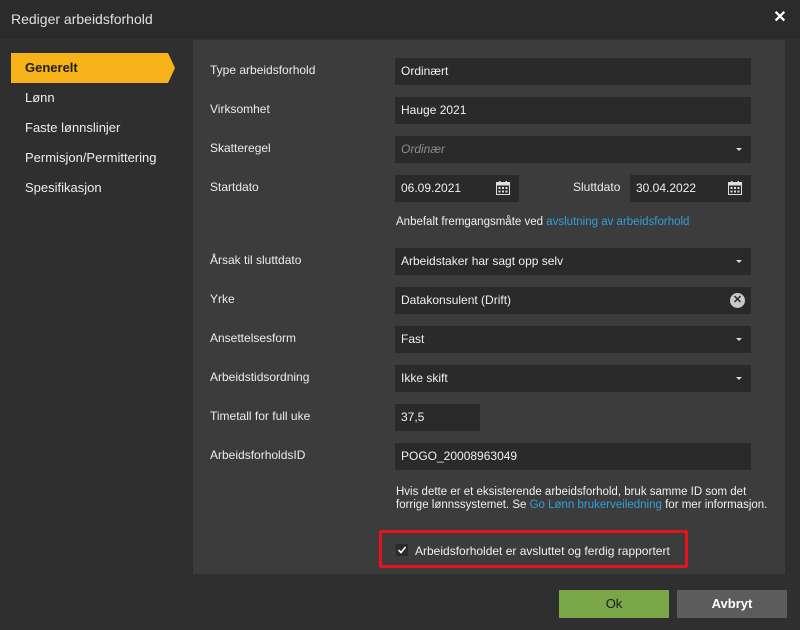  Describe the element at coordinates (253, 338) in the screenshot. I see `ansettelsesform-label: Ansettelsesform` at that location.